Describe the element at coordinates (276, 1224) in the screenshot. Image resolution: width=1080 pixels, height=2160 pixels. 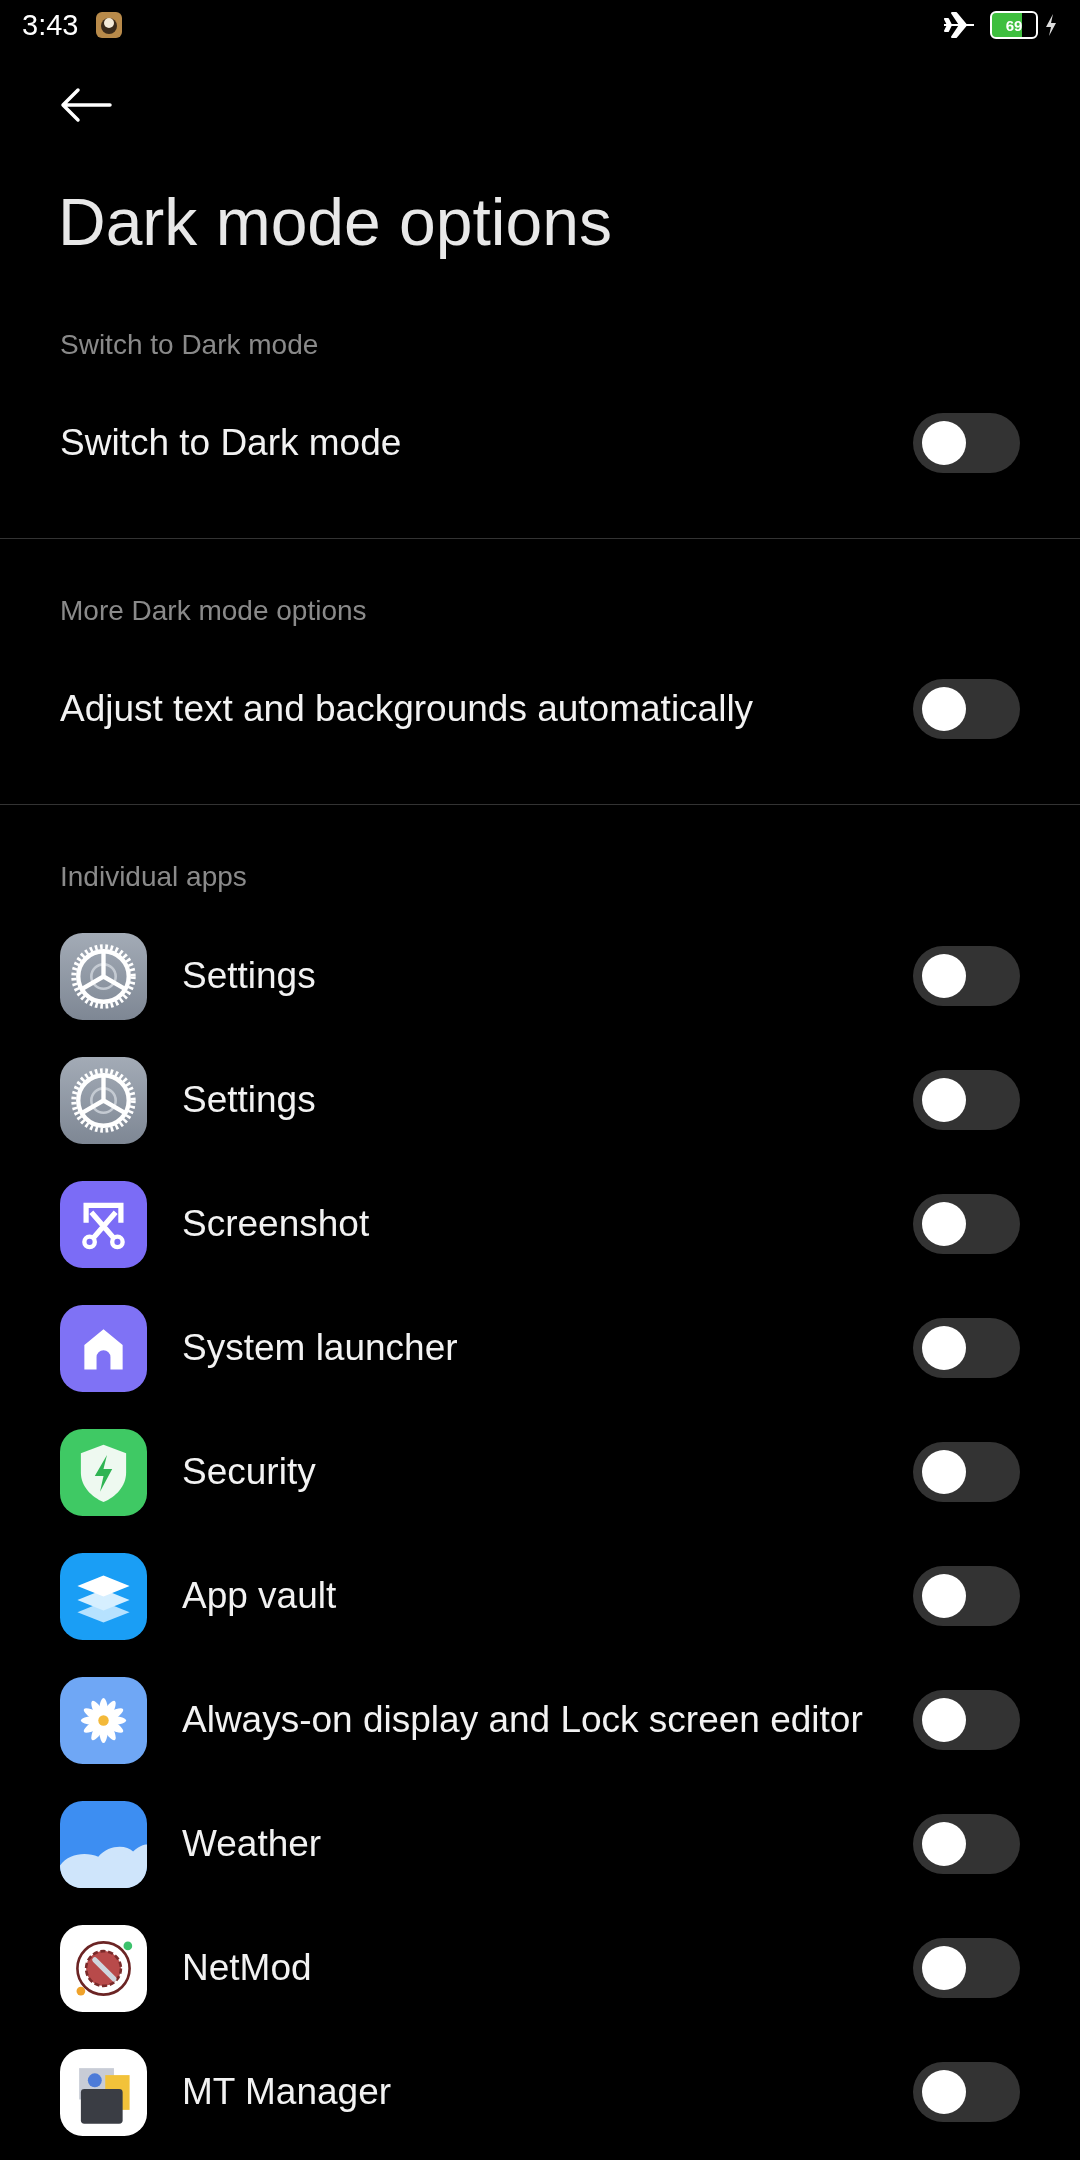
I see `setting-label: Screenshot` at that location.